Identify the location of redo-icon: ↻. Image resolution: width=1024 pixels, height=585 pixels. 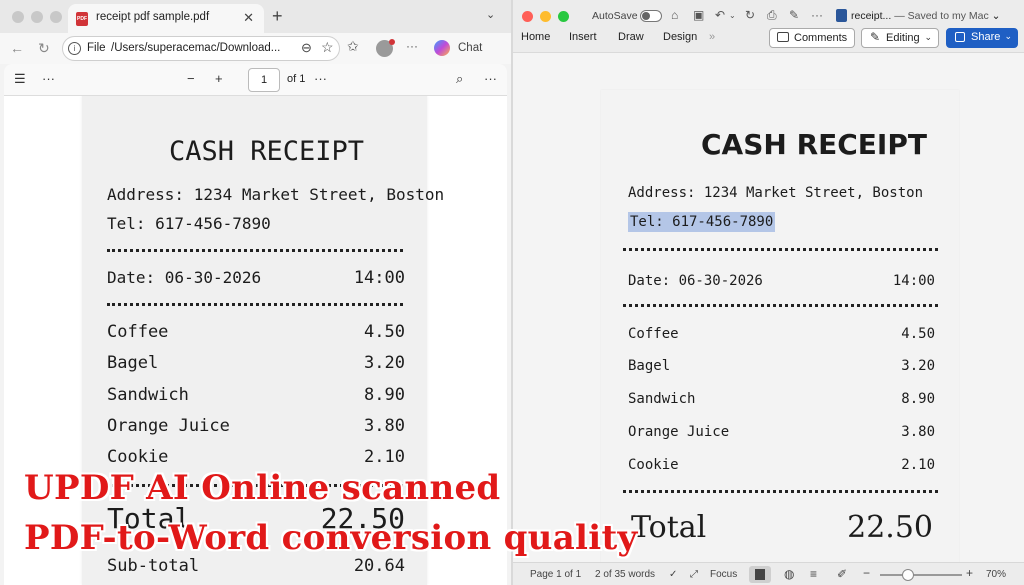
(750, 15).